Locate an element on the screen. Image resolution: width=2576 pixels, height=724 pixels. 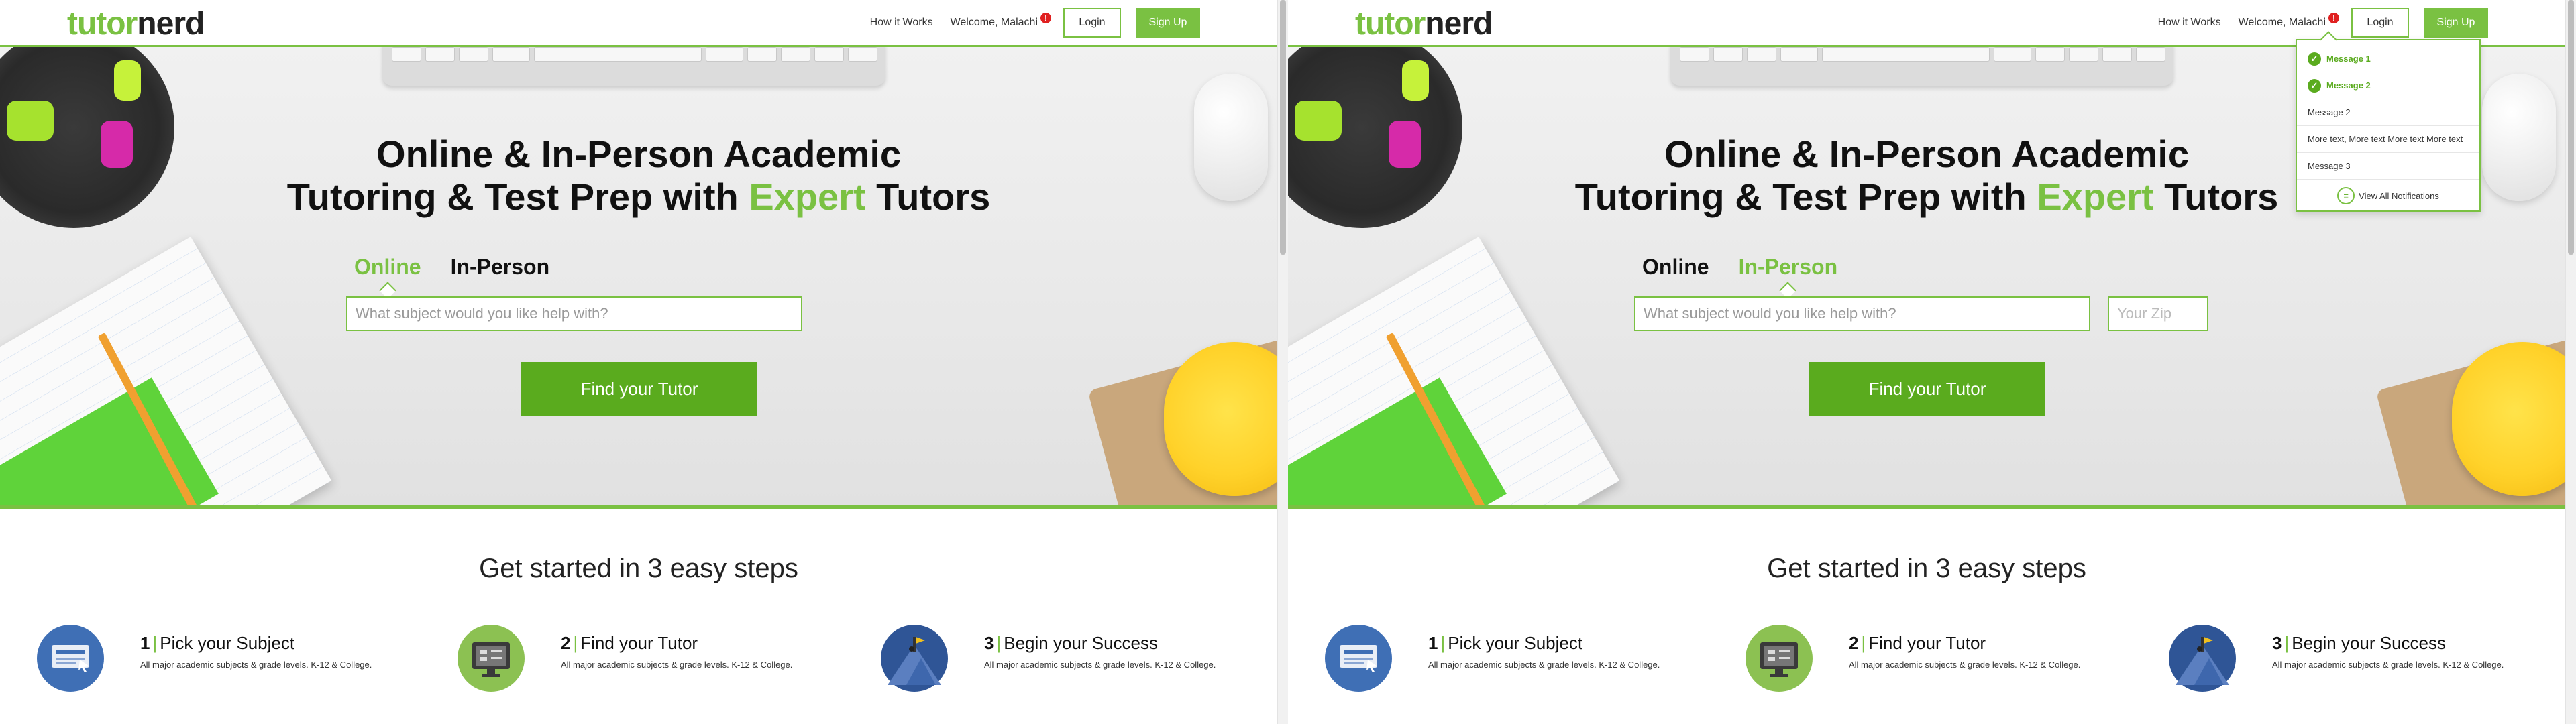
zip-code-input: Your Zip is located at coordinates (2158, 313).